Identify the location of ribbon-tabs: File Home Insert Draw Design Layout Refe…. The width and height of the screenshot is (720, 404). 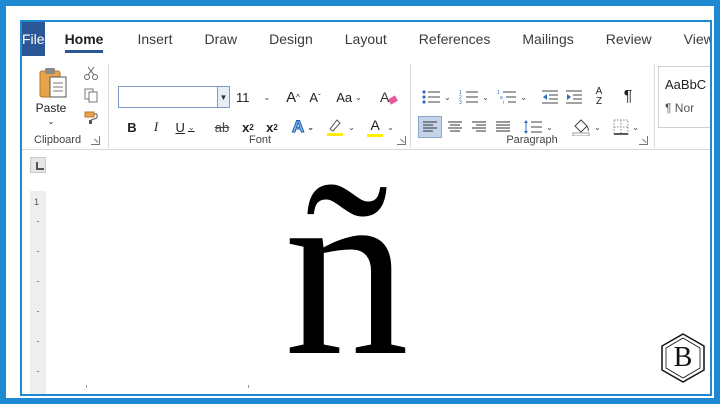
(366, 39).